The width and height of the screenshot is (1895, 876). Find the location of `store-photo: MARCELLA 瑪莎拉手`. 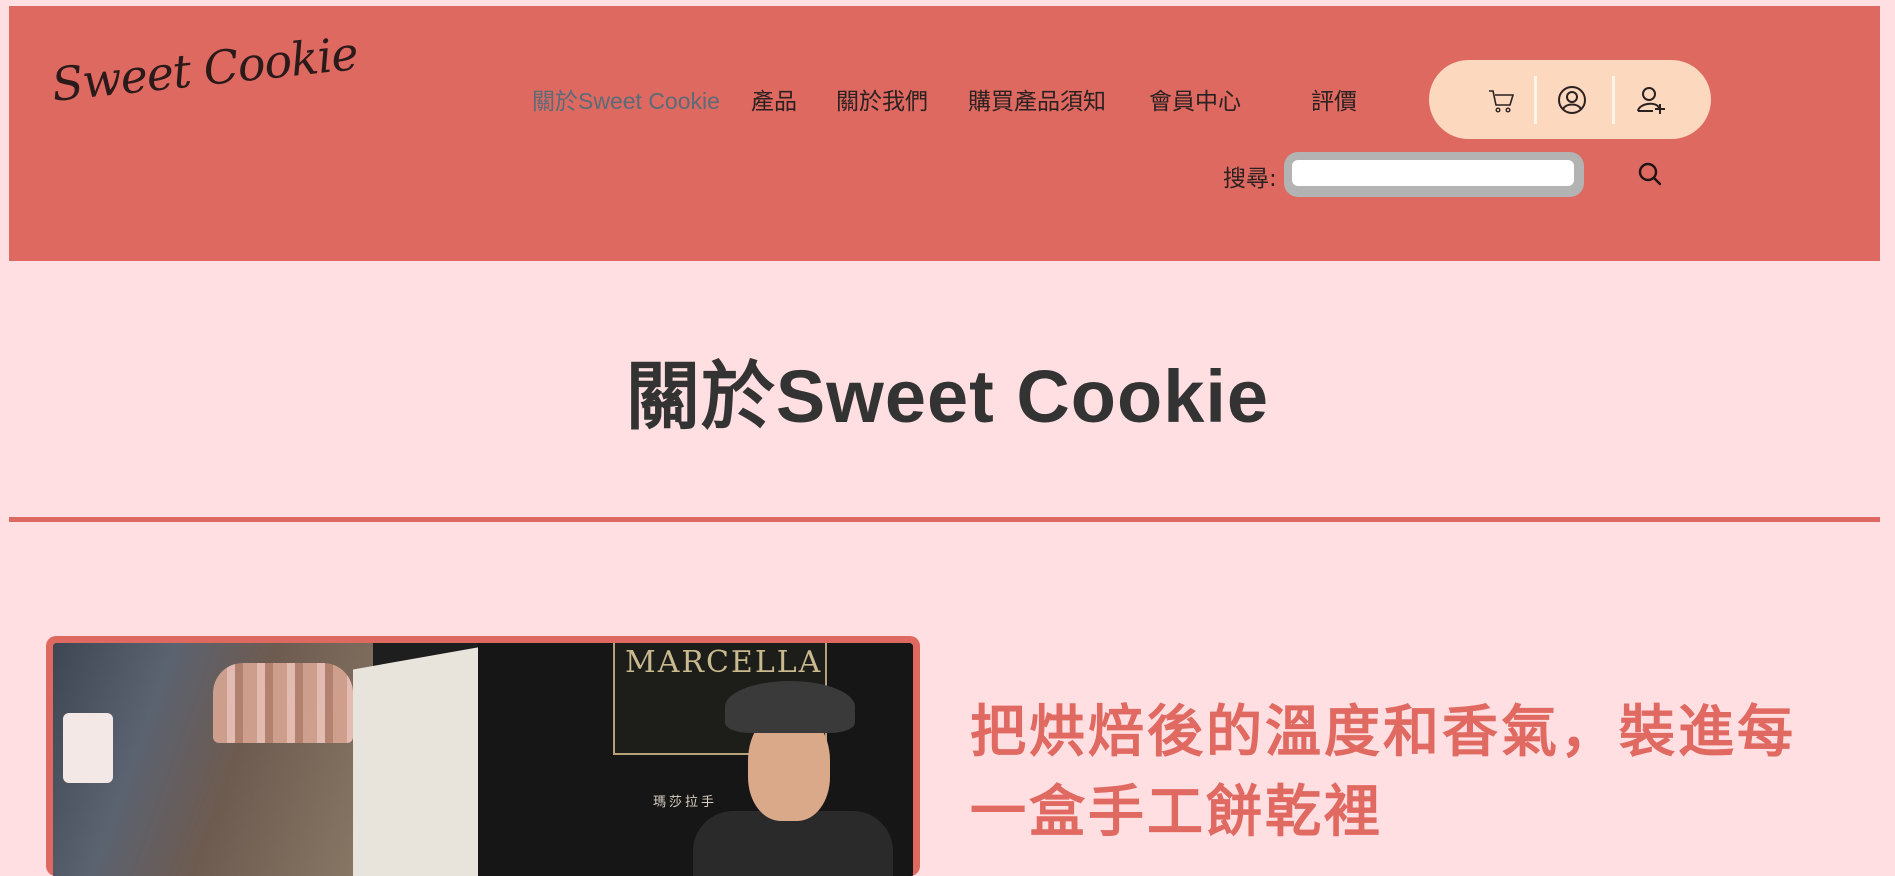

store-photo: MARCELLA 瑪莎拉手 is located at coordinates (483, 759).